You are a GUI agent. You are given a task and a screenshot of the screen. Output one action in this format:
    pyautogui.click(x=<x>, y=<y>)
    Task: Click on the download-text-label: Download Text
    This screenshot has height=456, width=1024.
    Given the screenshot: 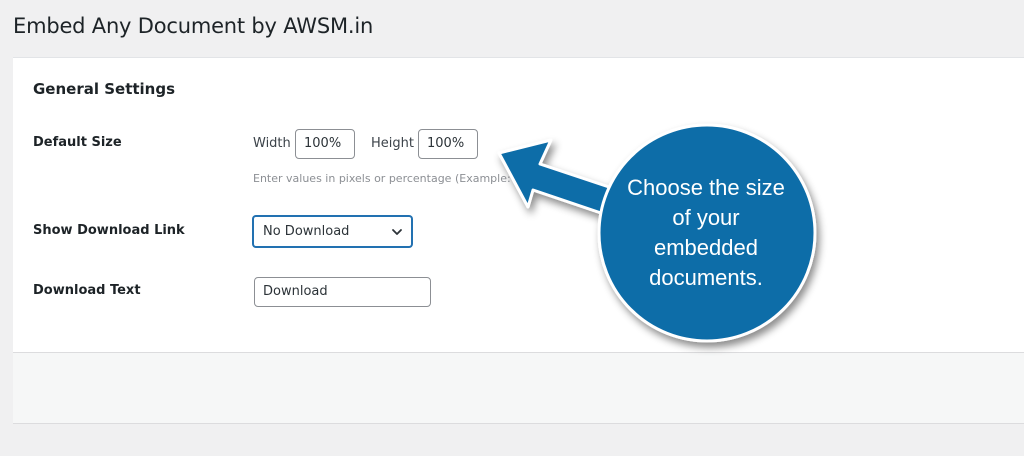 What is the action you would take?
    pyautogui.click(x=87, y=290)
    